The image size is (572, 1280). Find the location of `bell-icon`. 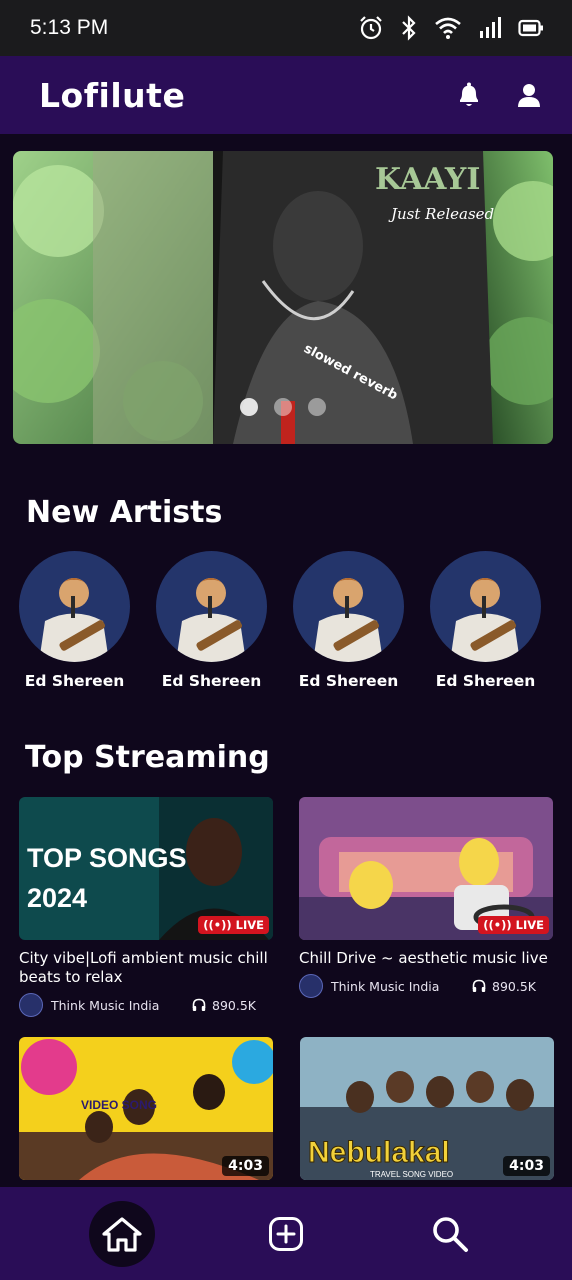

bell-icon is located at coordinates (469, 95).